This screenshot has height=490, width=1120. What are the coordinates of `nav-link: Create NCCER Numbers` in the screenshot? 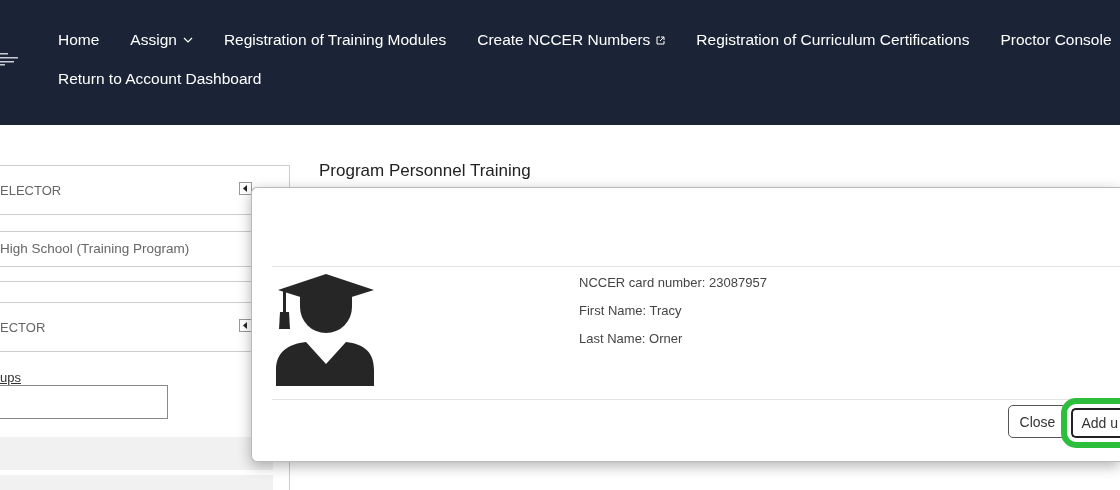 It's located at (571, 40).